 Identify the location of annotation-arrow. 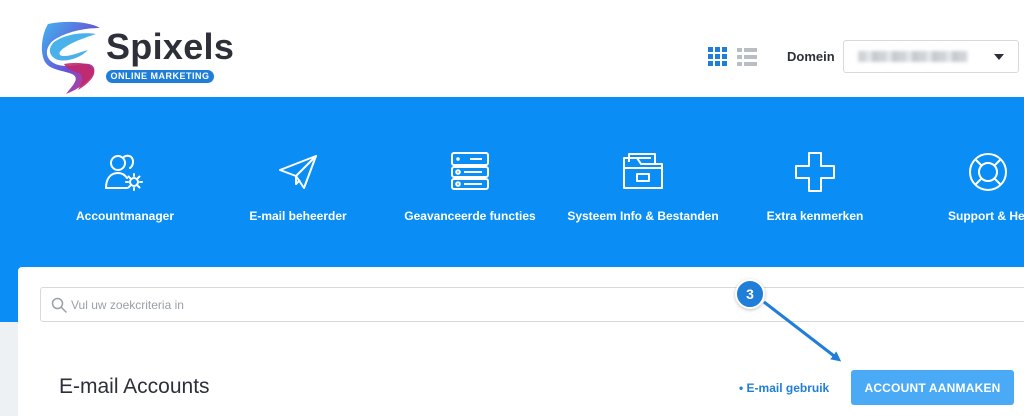
(802, 331).